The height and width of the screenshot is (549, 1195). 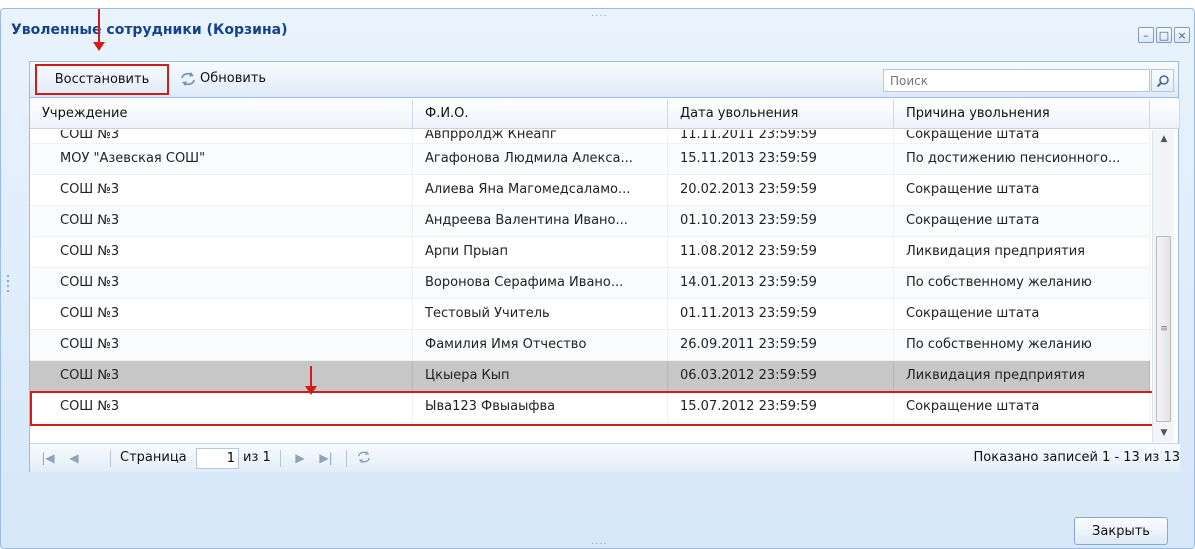 What do you see at coordinates (1164, 139) in the screenshot?
I see `scroll-up-icon: ▲` at bounding box center [1164, 139].